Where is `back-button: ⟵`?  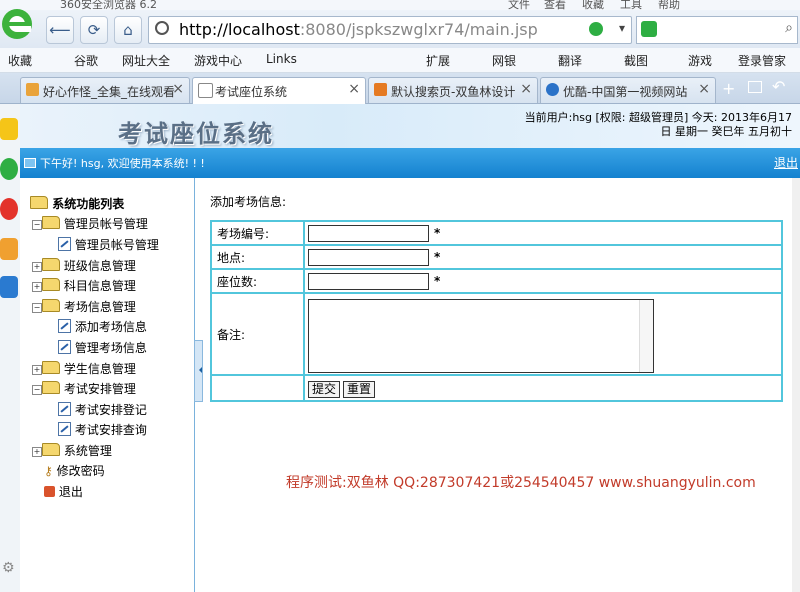
back-button: ⟵ is located at coordinates (60, 30).